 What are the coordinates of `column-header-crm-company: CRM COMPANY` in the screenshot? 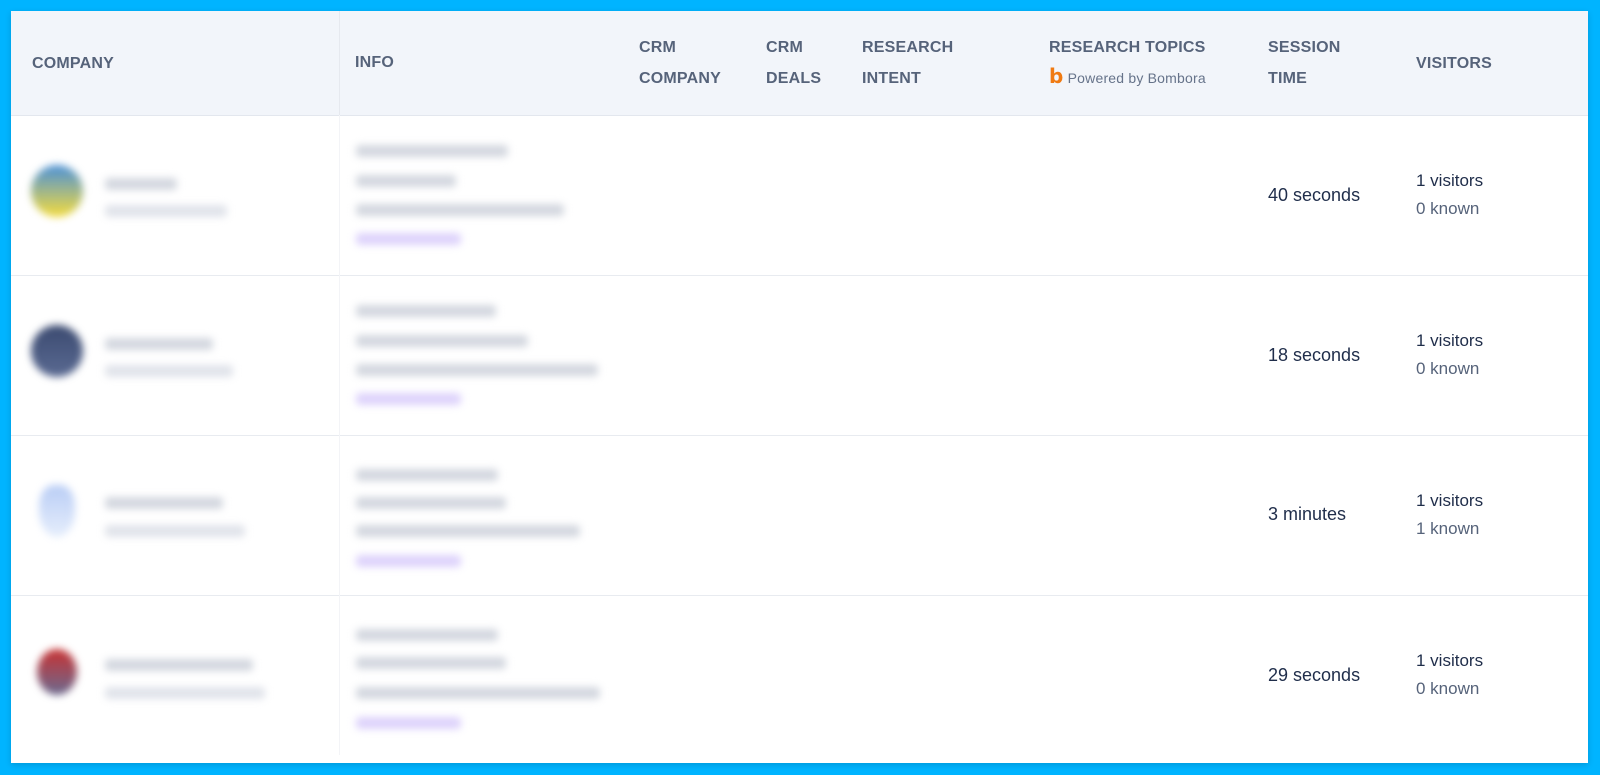 It's located at (680, 63).